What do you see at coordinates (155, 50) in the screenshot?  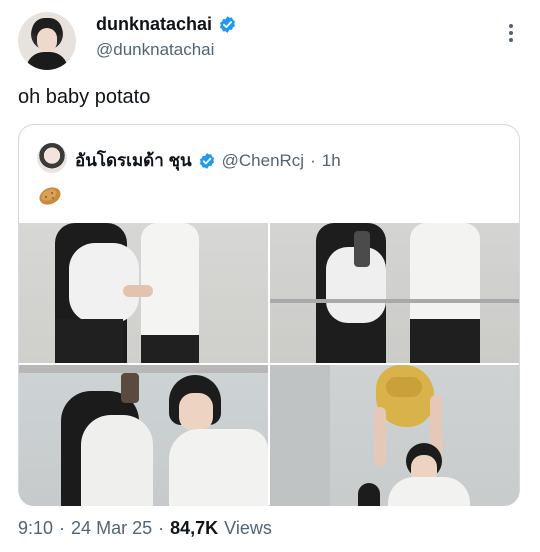 I see `author-handle: @dunknatachai` at bounding box center [155, 50].